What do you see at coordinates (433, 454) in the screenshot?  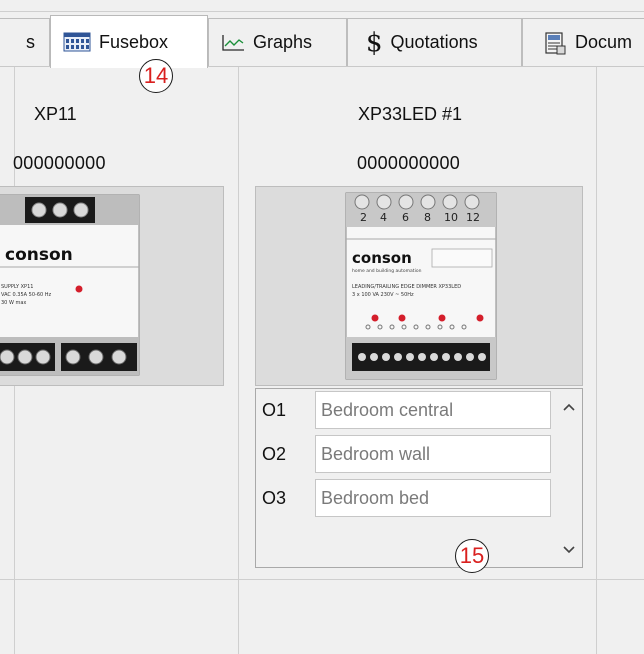 I see `output-name-field: Bedroom wall` at bounding box center [433, 454].